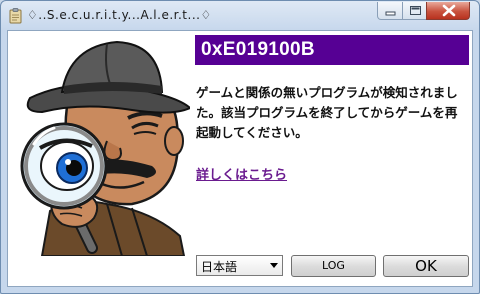 The height and width of the screenshot is (294, 480). What do you see at coordinates (239, 265) in the screenshot?
I see `language-select: 日本語` at bounding box center [239, 265].